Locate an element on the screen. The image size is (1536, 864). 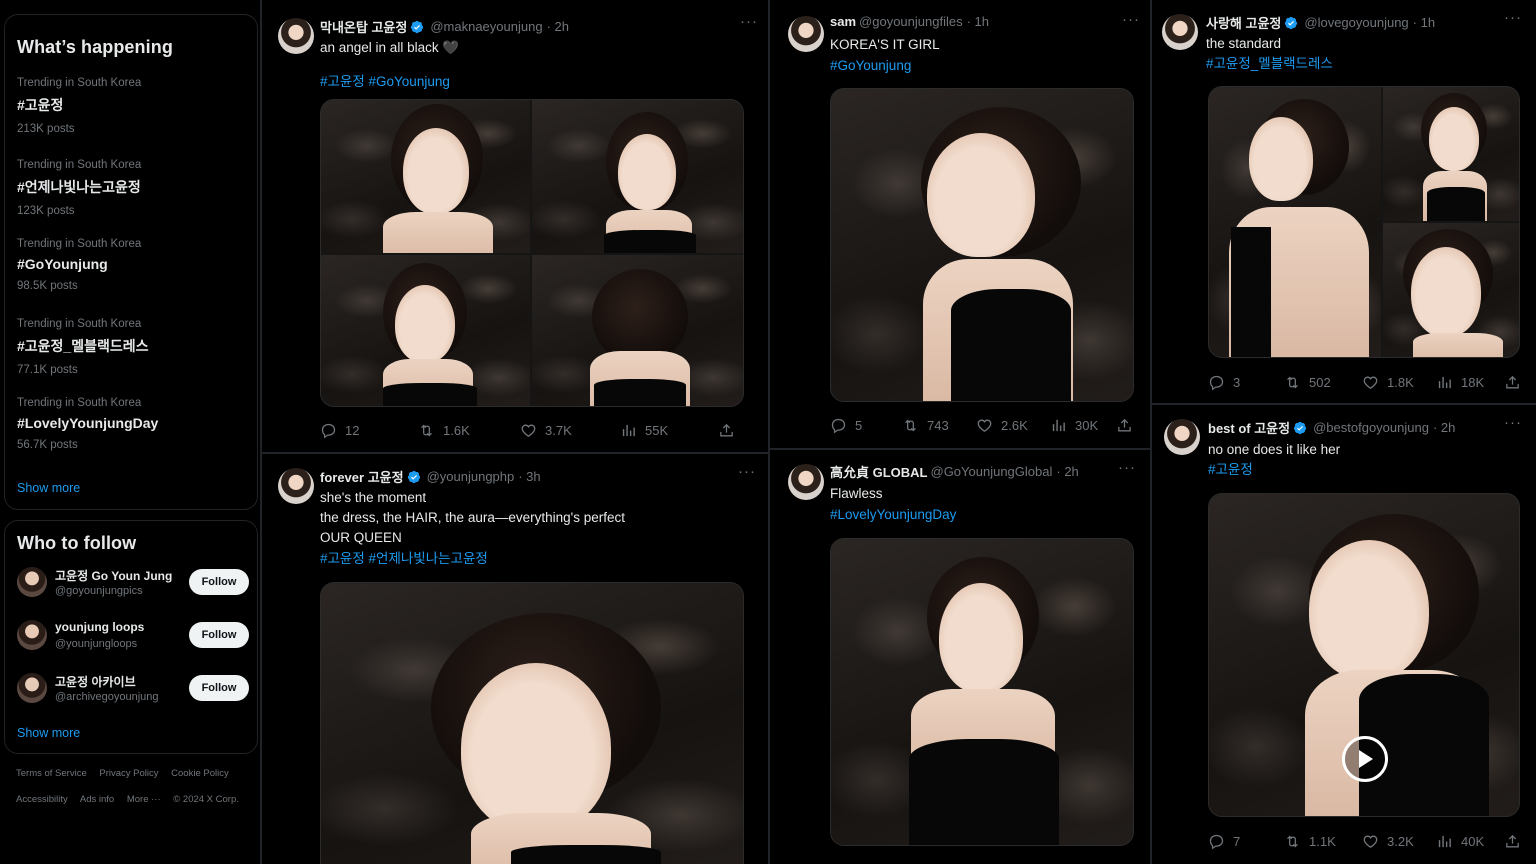
like-button: 2.6K is located at coordinates (1002, 425).